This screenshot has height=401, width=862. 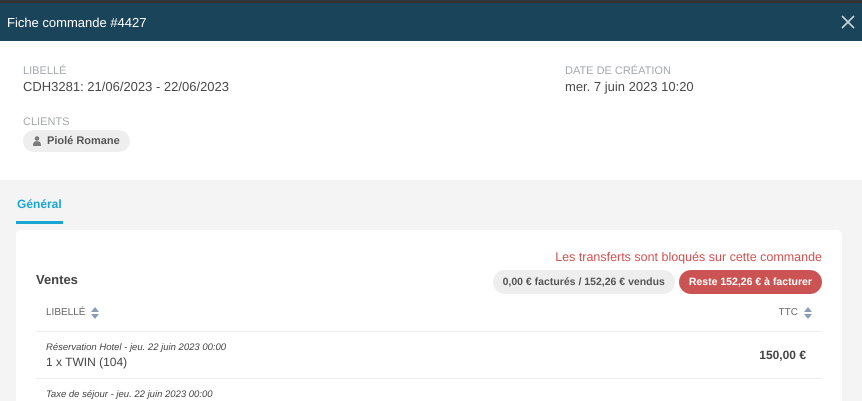 I want to click on invoiced-badge: 0,00 € facturés / 152,26 € vendus, so click(x=583, y=282).